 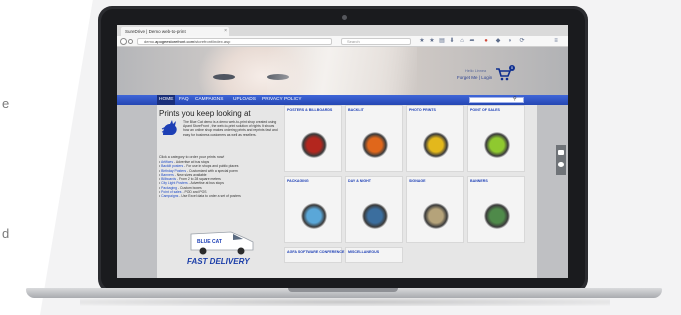 What do you see at coordinates (184, 99) in the screenshot?
I see `menu-item-faq: FAQ` at bounding box center [184, 99].